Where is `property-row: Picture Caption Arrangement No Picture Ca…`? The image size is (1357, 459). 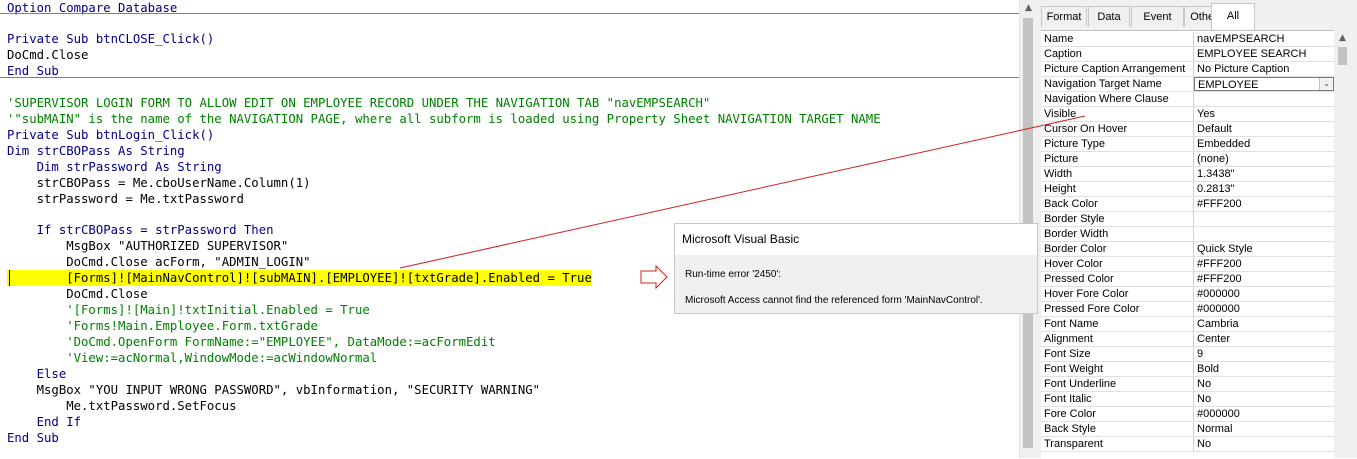
property-row: Picture Caption Arrangement No Picture Ca… is located at coordinates (1187, 69).